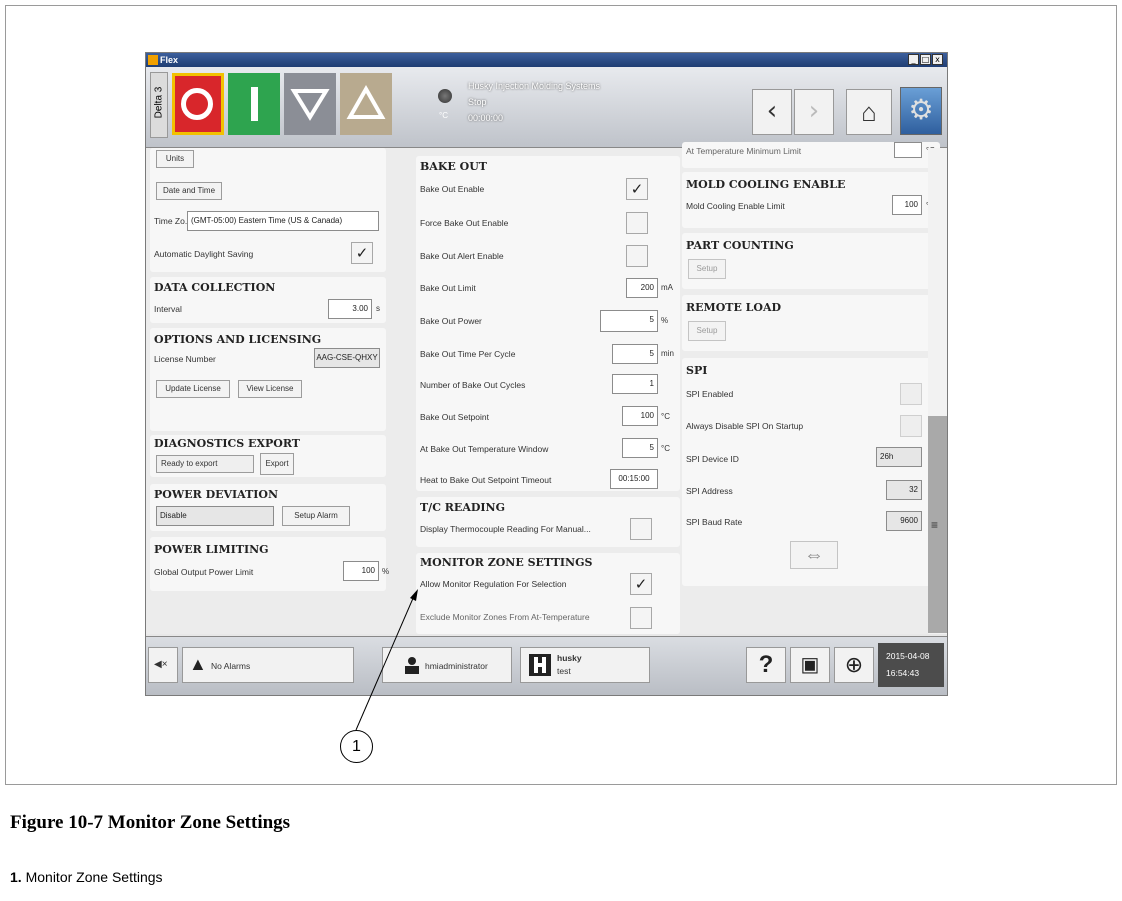  What do you see at coordinates (811, 261) in the screenshot?
I see `part-counting-panel: PART COUNTING Setup` at bounding box center [811, 261].